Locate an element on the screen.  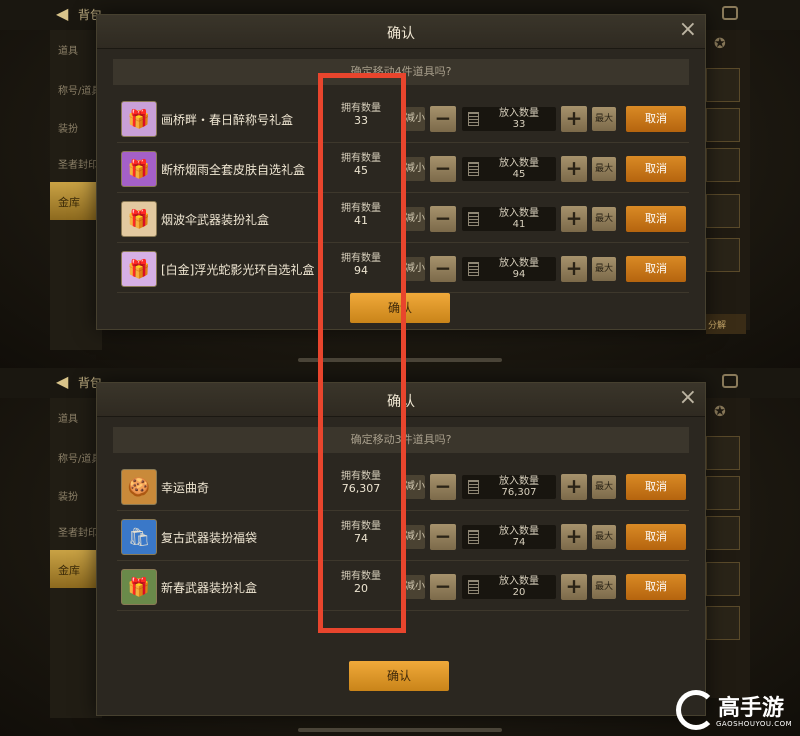
lucky-bag-icon: 🛍 is located at coordinates (139, 537).